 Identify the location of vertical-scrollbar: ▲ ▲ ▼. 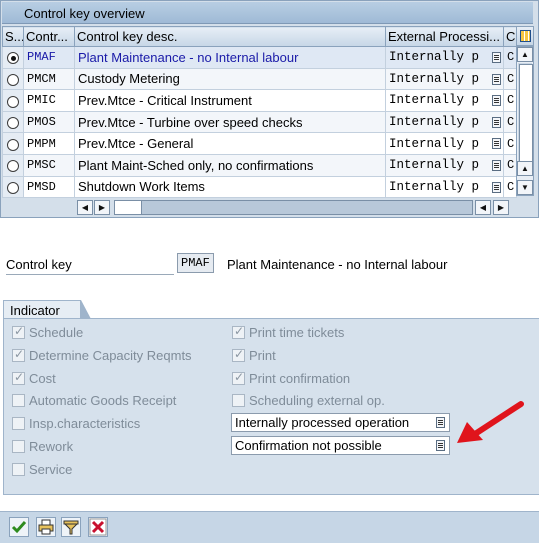
(525, 121).